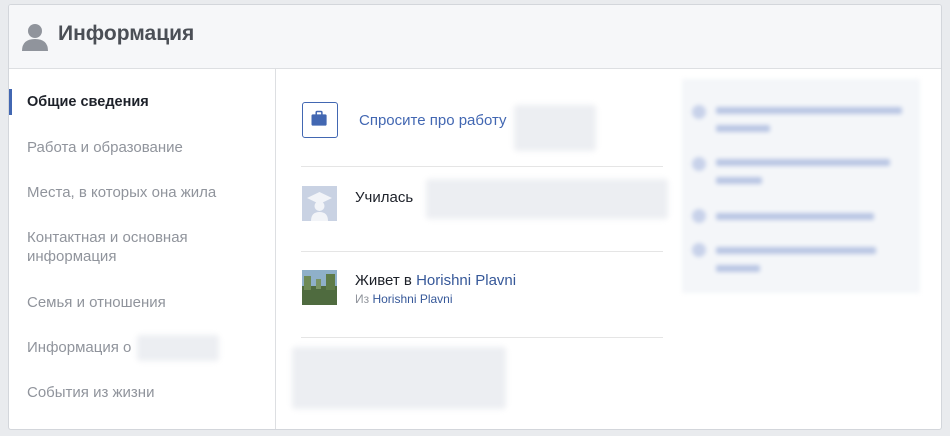 The height and width of the screenshot is (436, 950). I want to click on briefcase-icon, so click(320, 120).